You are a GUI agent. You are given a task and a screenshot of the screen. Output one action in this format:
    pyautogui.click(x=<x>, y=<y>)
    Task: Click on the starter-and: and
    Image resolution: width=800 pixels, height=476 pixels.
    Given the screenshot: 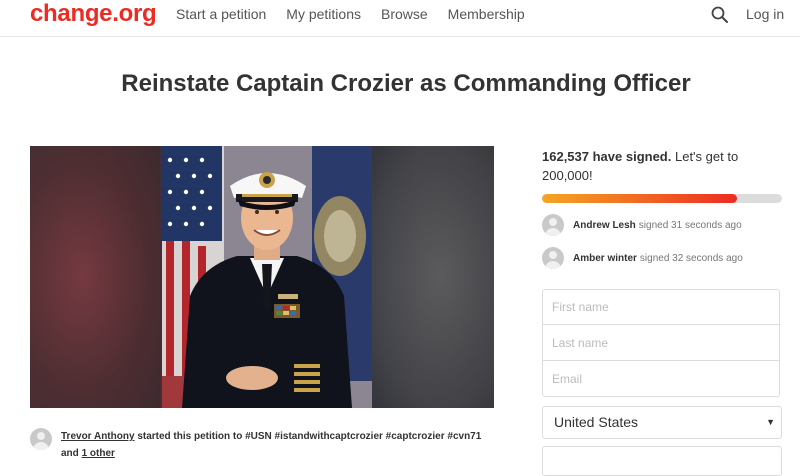 What is the action you would take?
    pyautogui.click(x=70, y=453)
    